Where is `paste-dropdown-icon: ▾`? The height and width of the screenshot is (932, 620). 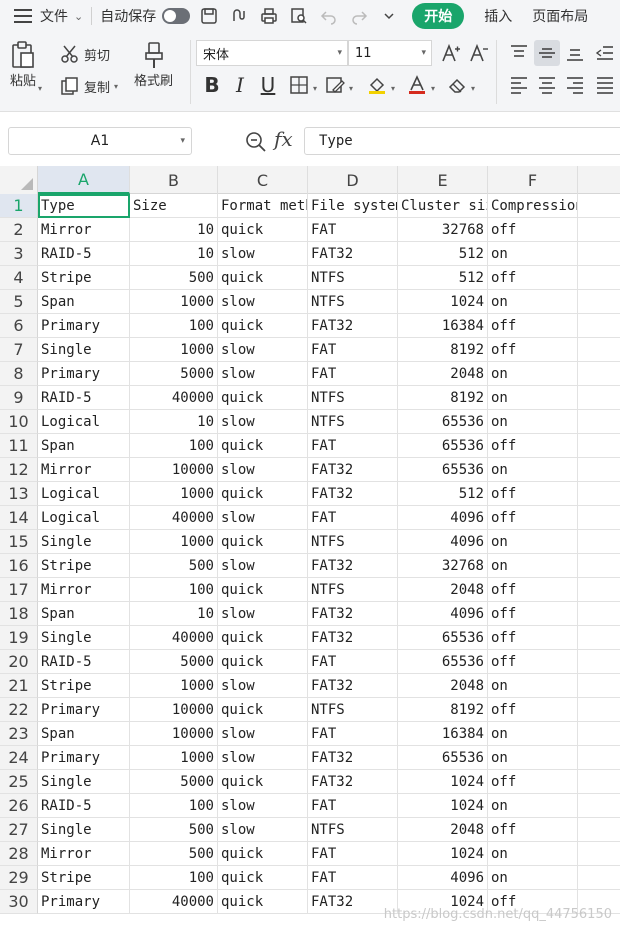
paste-dropdown-icon: ▾ is located at coordinates (40, 88).